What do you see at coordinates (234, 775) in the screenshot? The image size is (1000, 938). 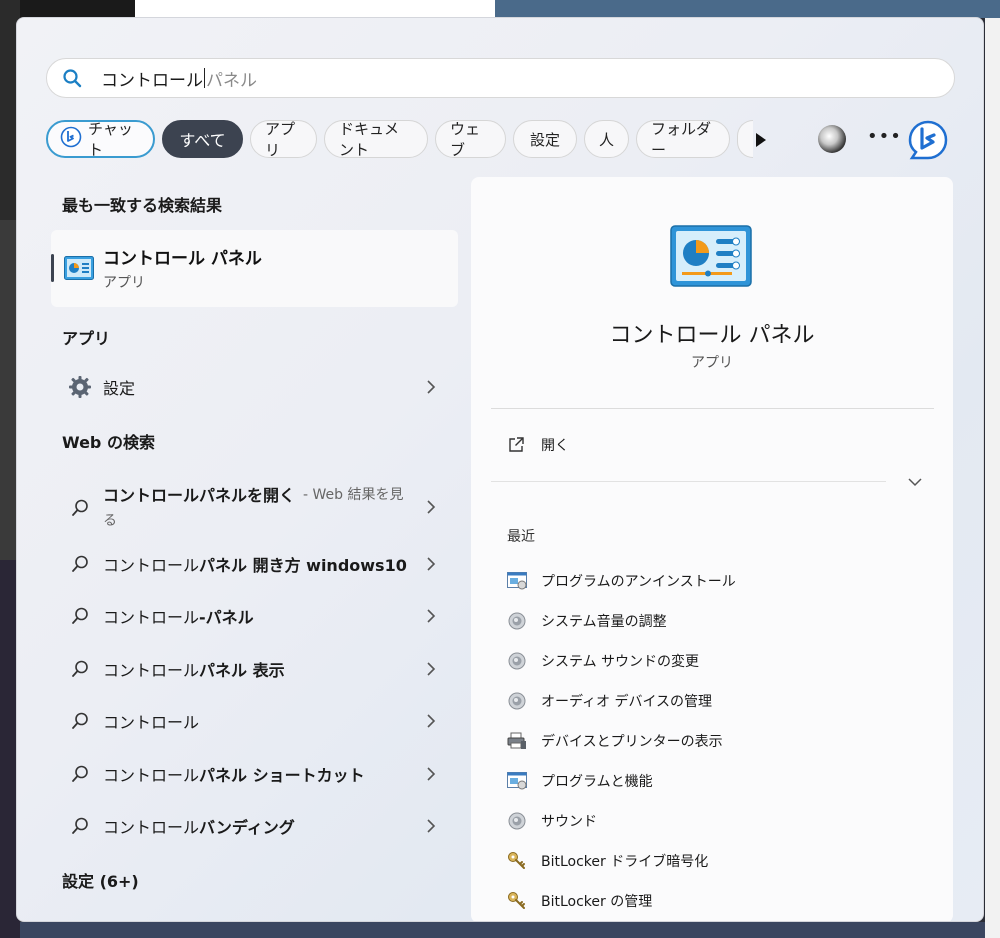 I see `web-result-label: コントロールパネル ショートカット` at bounding box center [234, 775].